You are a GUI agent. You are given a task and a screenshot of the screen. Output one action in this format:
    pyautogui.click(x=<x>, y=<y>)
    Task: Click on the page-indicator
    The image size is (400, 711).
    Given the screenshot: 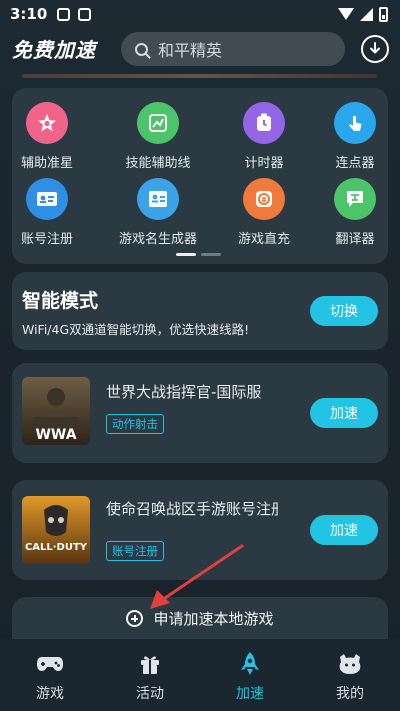 What is the action you would take?
    pyautogui.click(x=198, y=254)
    